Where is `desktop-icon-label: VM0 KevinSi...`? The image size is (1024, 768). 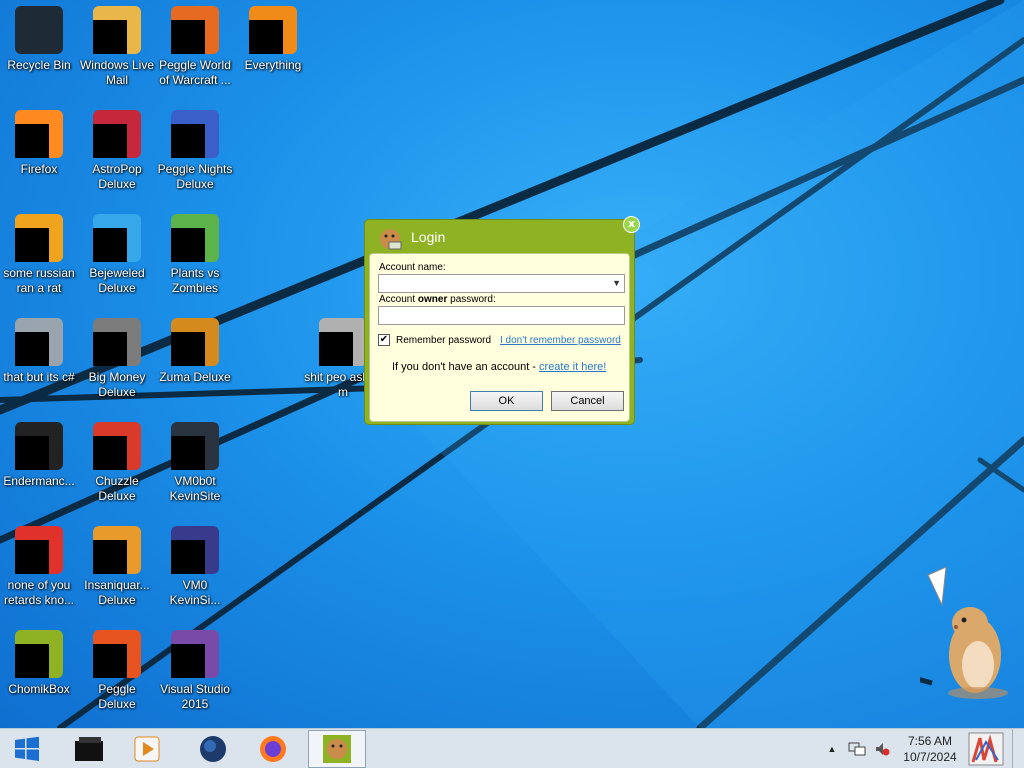 desktop-icon-label: VM0 KevinSi... is located at coordinates (195, 592).